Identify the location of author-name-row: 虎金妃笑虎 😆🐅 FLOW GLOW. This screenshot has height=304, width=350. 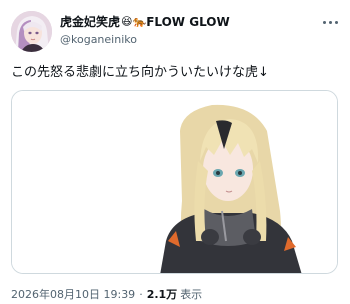
(145, 21).